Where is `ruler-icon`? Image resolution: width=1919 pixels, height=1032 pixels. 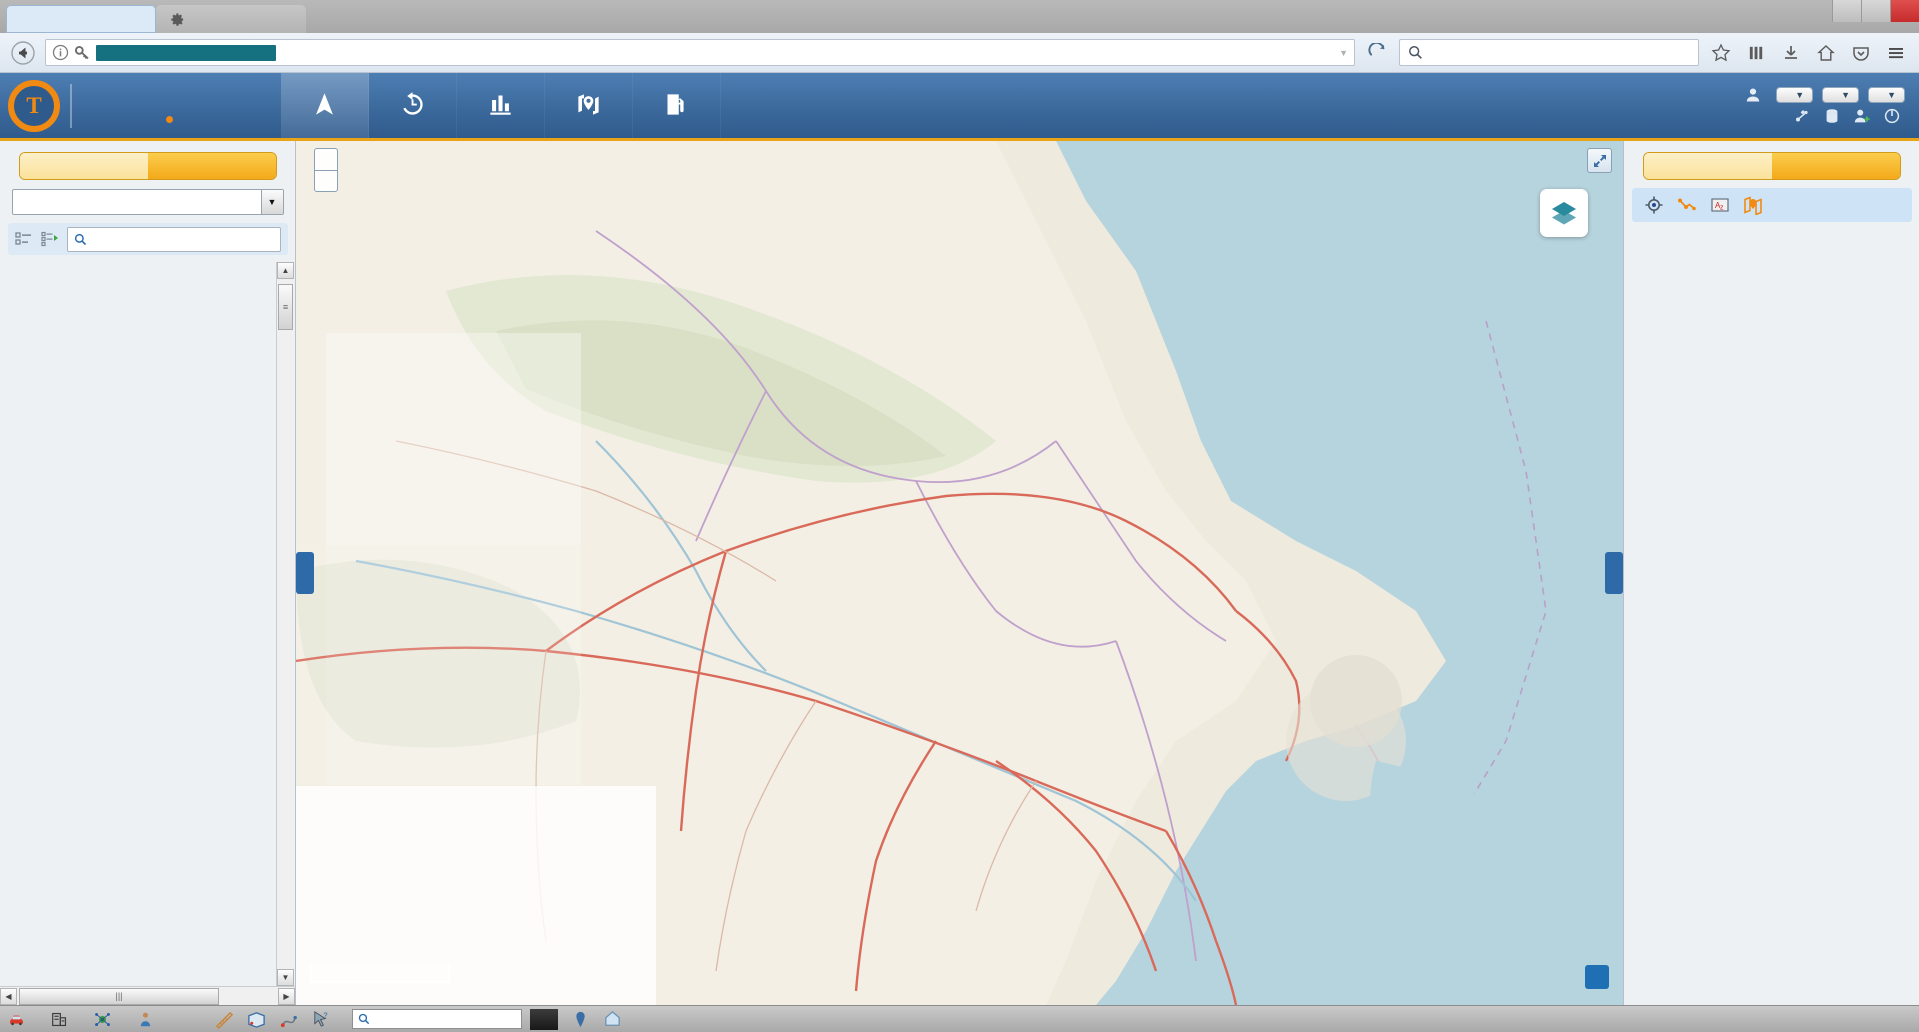
ruler-icon is located at coordinates (224, 1019).